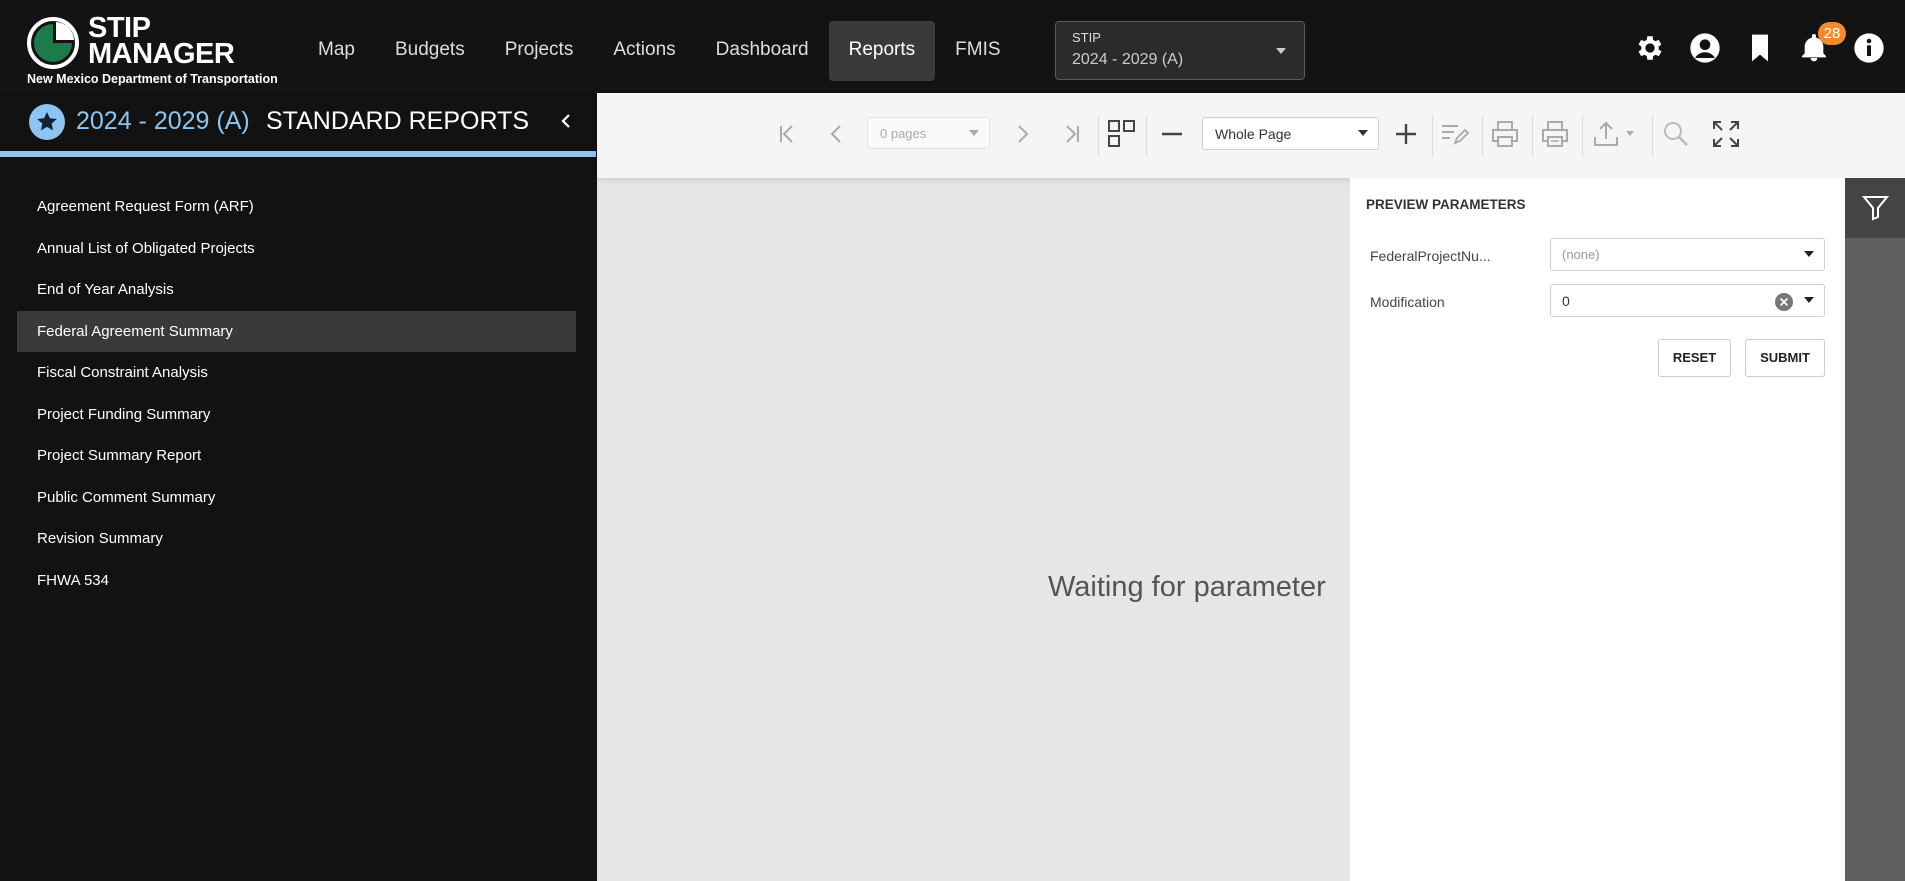 The height and width of the screenshot is (881, 1905). I want to click on zoom-selector: Whole Page, so click(1290, 133).